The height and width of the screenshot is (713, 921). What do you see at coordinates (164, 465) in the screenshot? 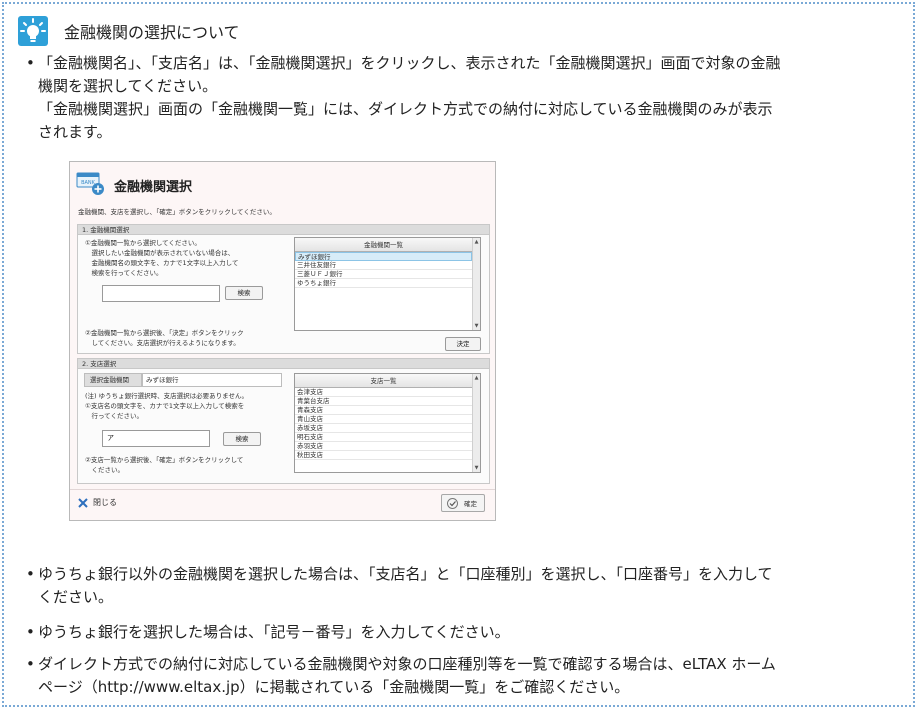
I see `branch-step2-text: ②支店一覧から選択後、「確定」ボタンをクリックして ください。` at bounding box center [164, 465].